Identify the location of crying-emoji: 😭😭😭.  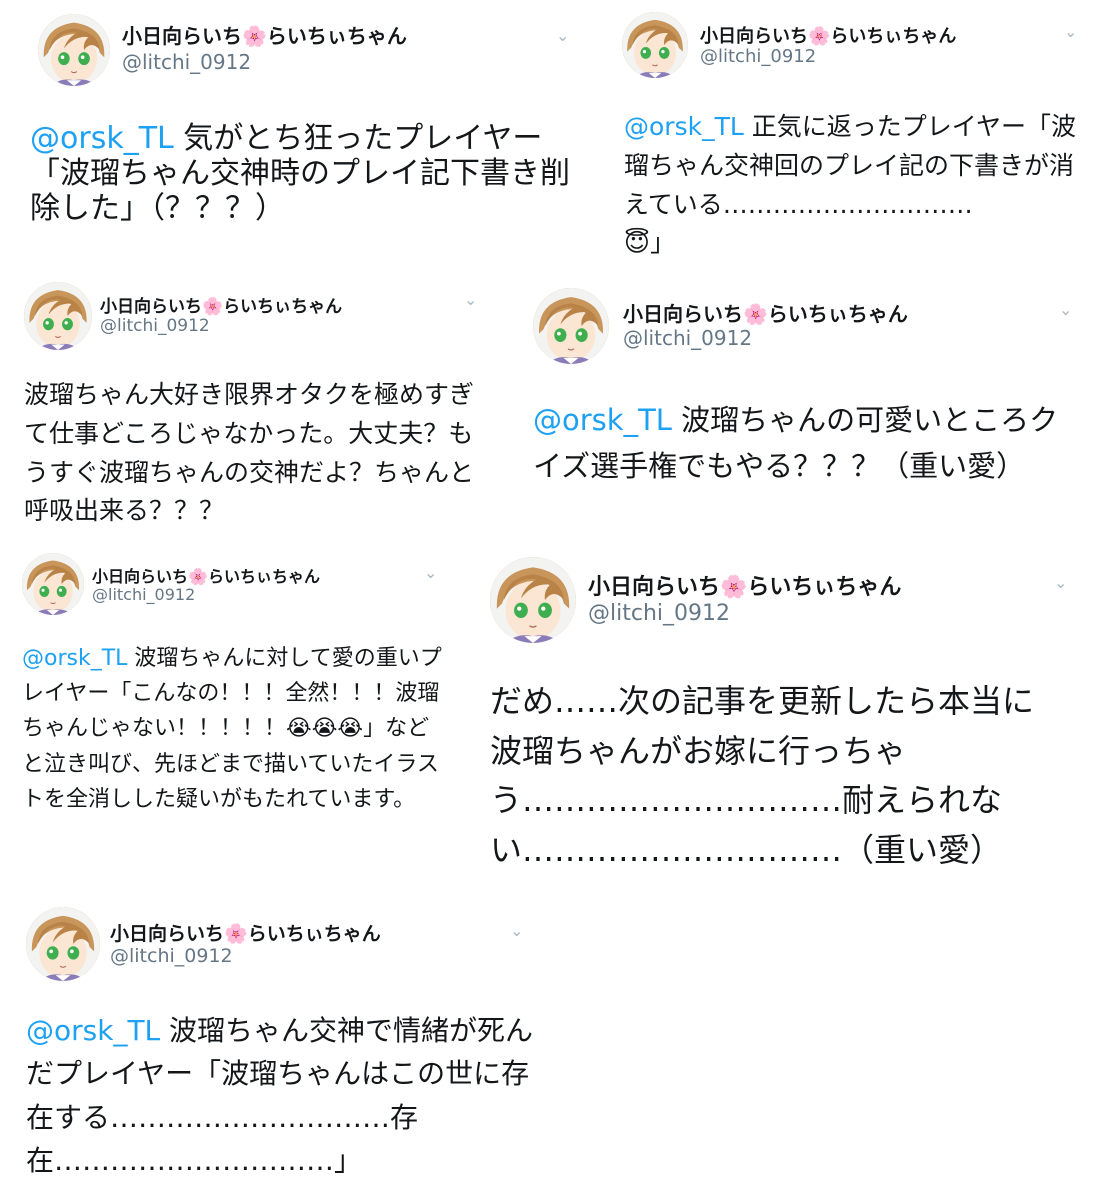
(325, 729).